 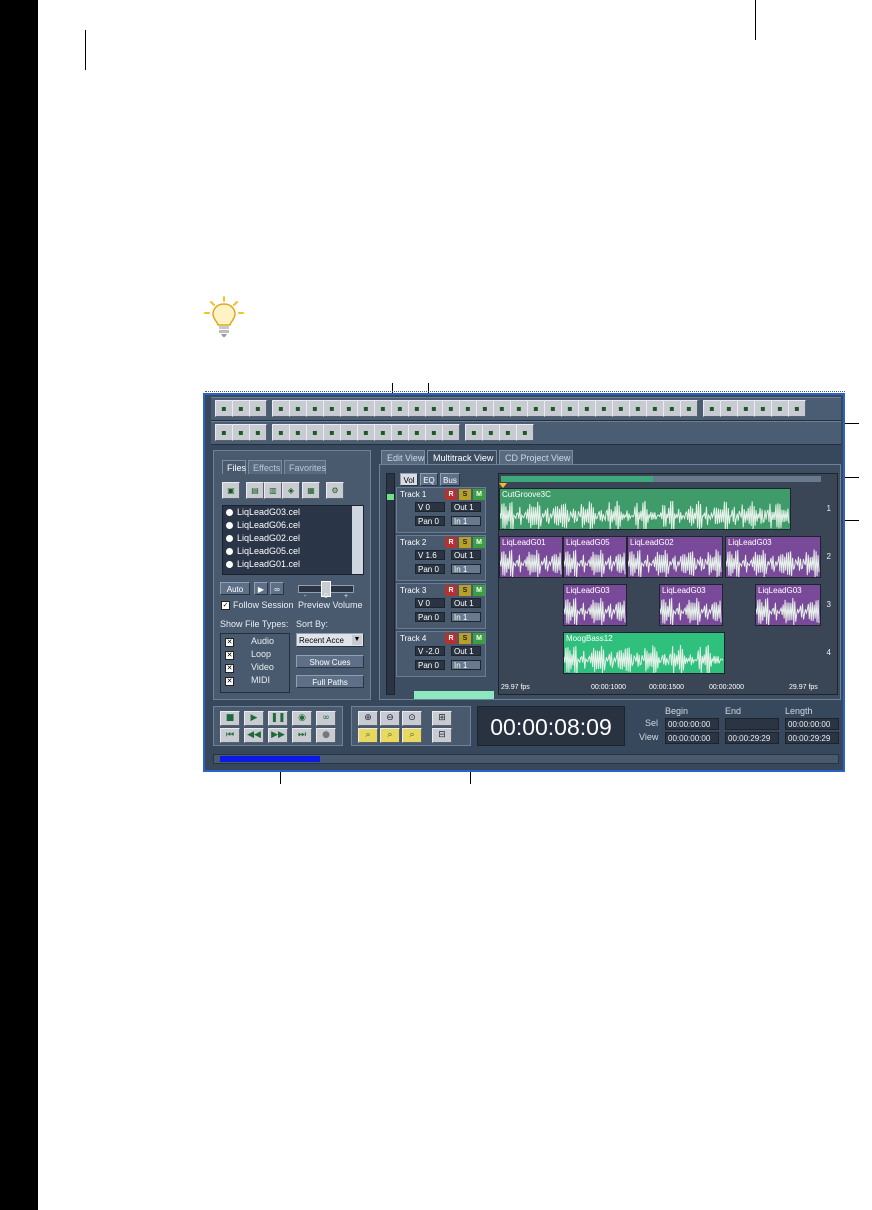 What do you see at coordinates (450, 479) in the screenshot?
I see `tab-bus: Bus` at bounding box center [450, 479].